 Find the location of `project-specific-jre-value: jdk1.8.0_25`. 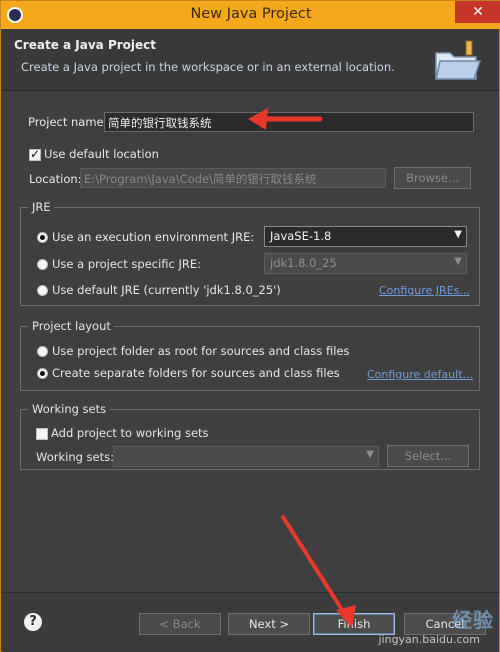

project-specific-jre-value: jdk1.8.0_25 is located at coordinates (303, 263).